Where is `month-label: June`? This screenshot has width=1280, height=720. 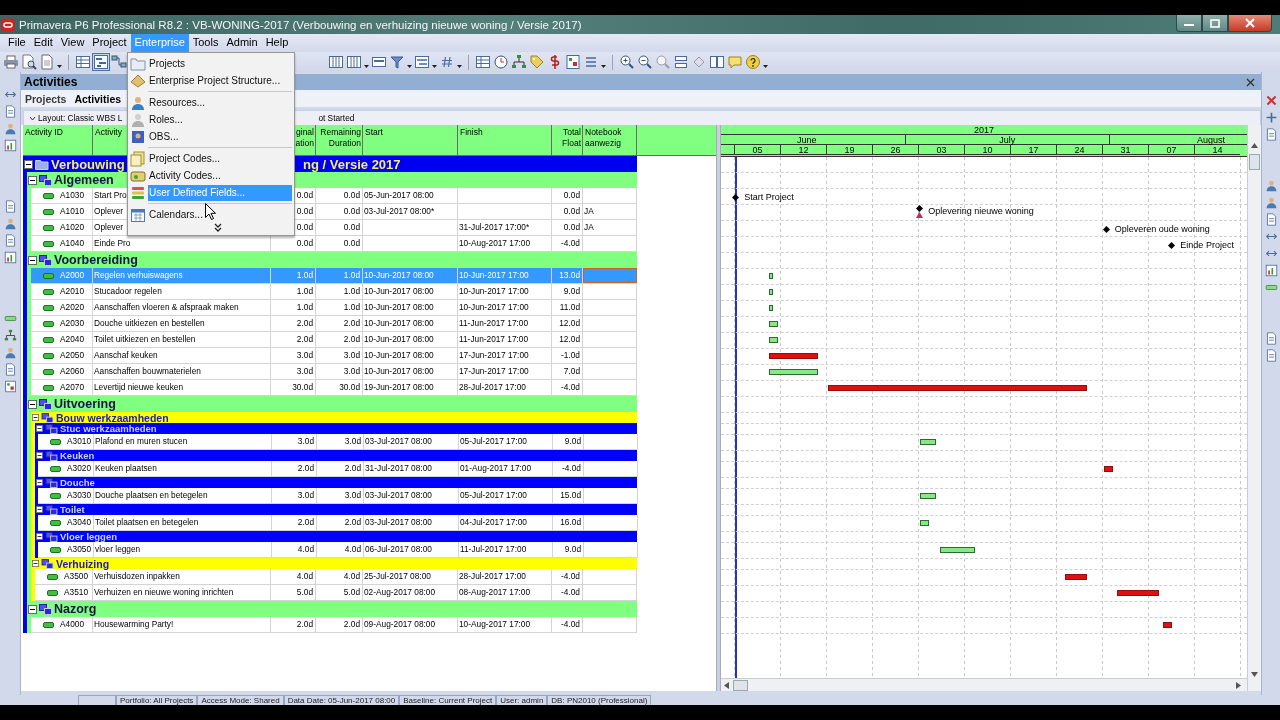 month-label: June is located at coordinates (813, 140).